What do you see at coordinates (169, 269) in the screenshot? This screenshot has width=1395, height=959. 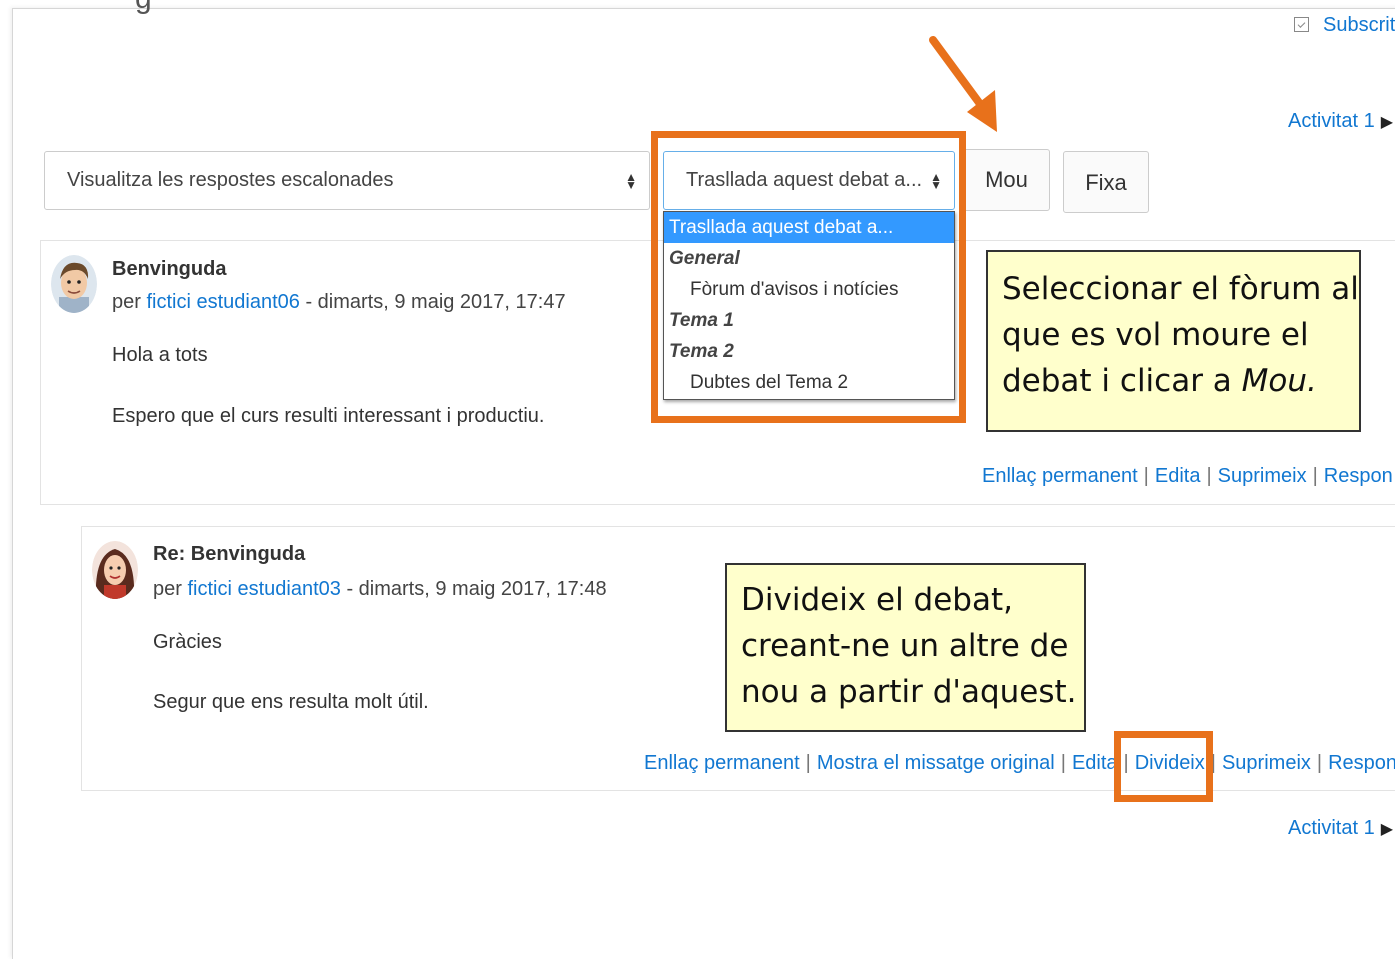 I see `post-subject: Benvinguda` at bounding box center [169, 269].